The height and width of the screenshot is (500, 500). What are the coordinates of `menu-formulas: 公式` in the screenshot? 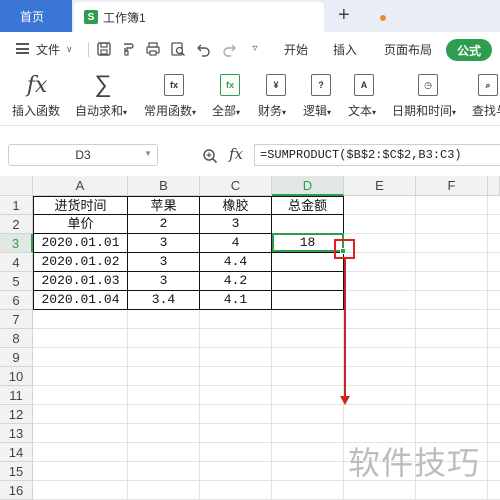 It's located at (469, 50).